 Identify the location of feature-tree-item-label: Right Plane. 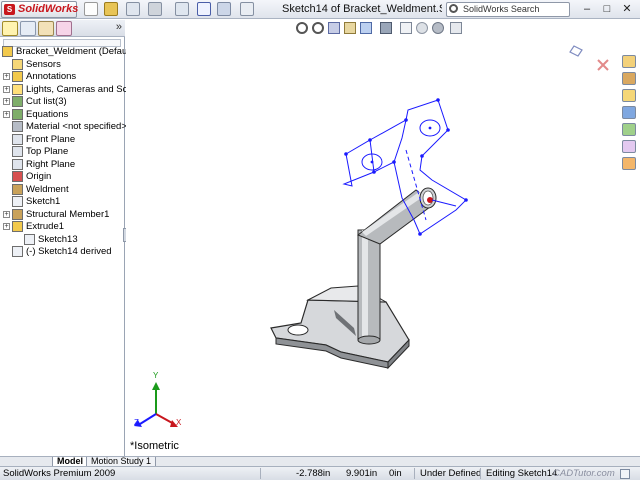
(51, 164).